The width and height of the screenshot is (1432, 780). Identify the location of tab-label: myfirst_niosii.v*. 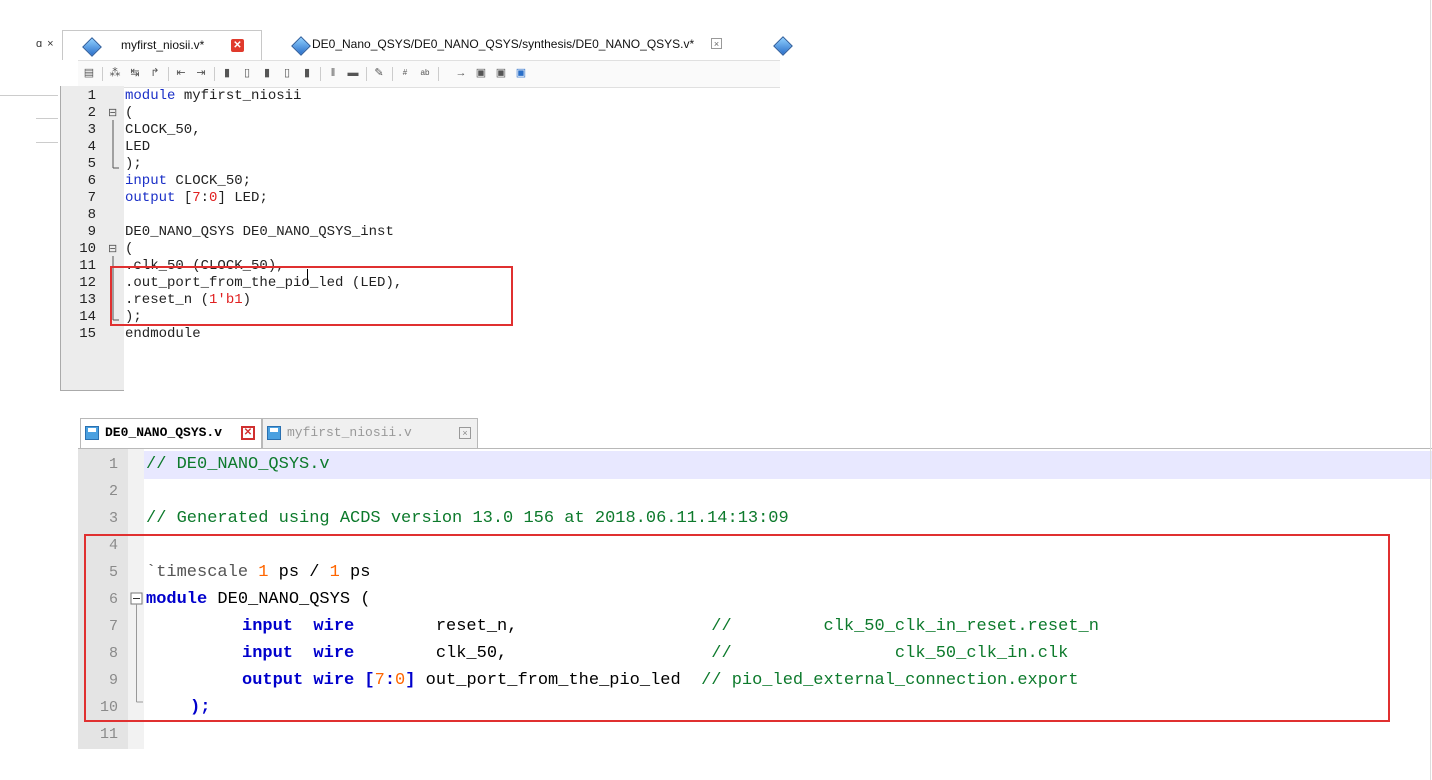
(163, 45).